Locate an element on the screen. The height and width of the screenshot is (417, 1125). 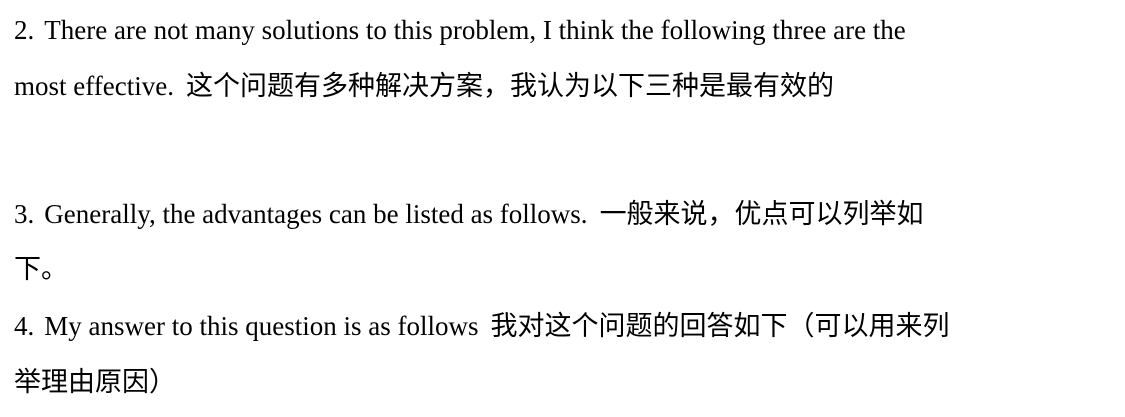
item-4-line-2: 举理由原因） is located at coordinates (95, 382).